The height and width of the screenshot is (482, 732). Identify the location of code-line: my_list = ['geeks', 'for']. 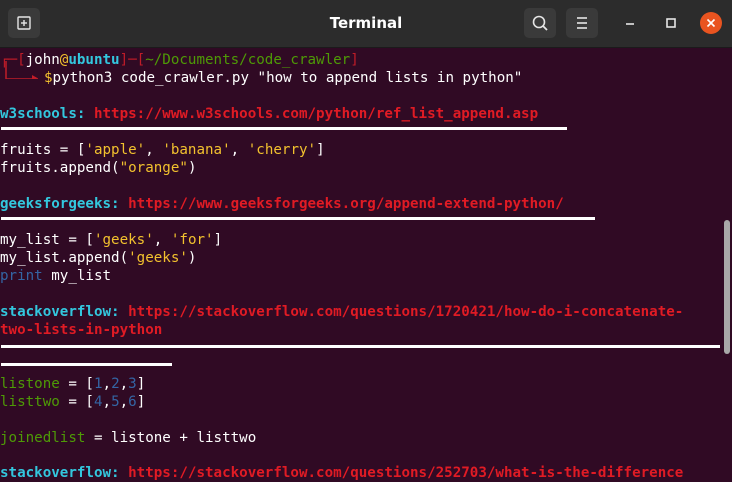
(111, 240).